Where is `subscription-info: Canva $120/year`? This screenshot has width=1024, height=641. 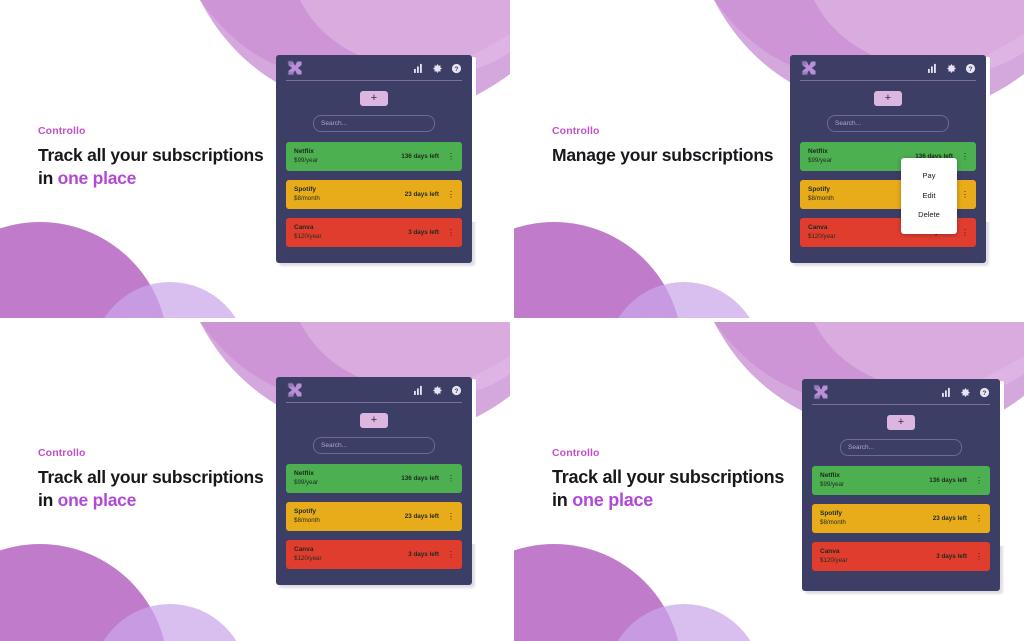 subscription-info: Canva $120/year is located at coordinates (834, 556).